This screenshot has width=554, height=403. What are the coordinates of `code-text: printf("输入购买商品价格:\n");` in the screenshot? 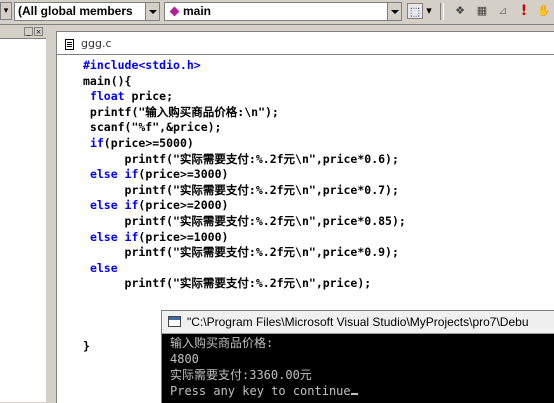 It's located at (181, 111).